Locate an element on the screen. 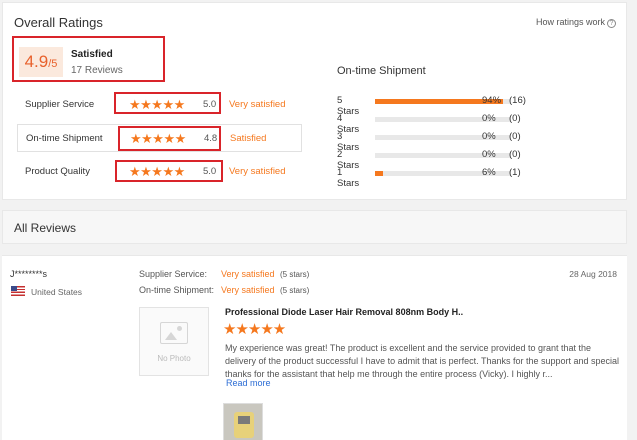 This screenshot has height=440, width=637. distribution-percent: 6% is located at coordinates (489, 172).